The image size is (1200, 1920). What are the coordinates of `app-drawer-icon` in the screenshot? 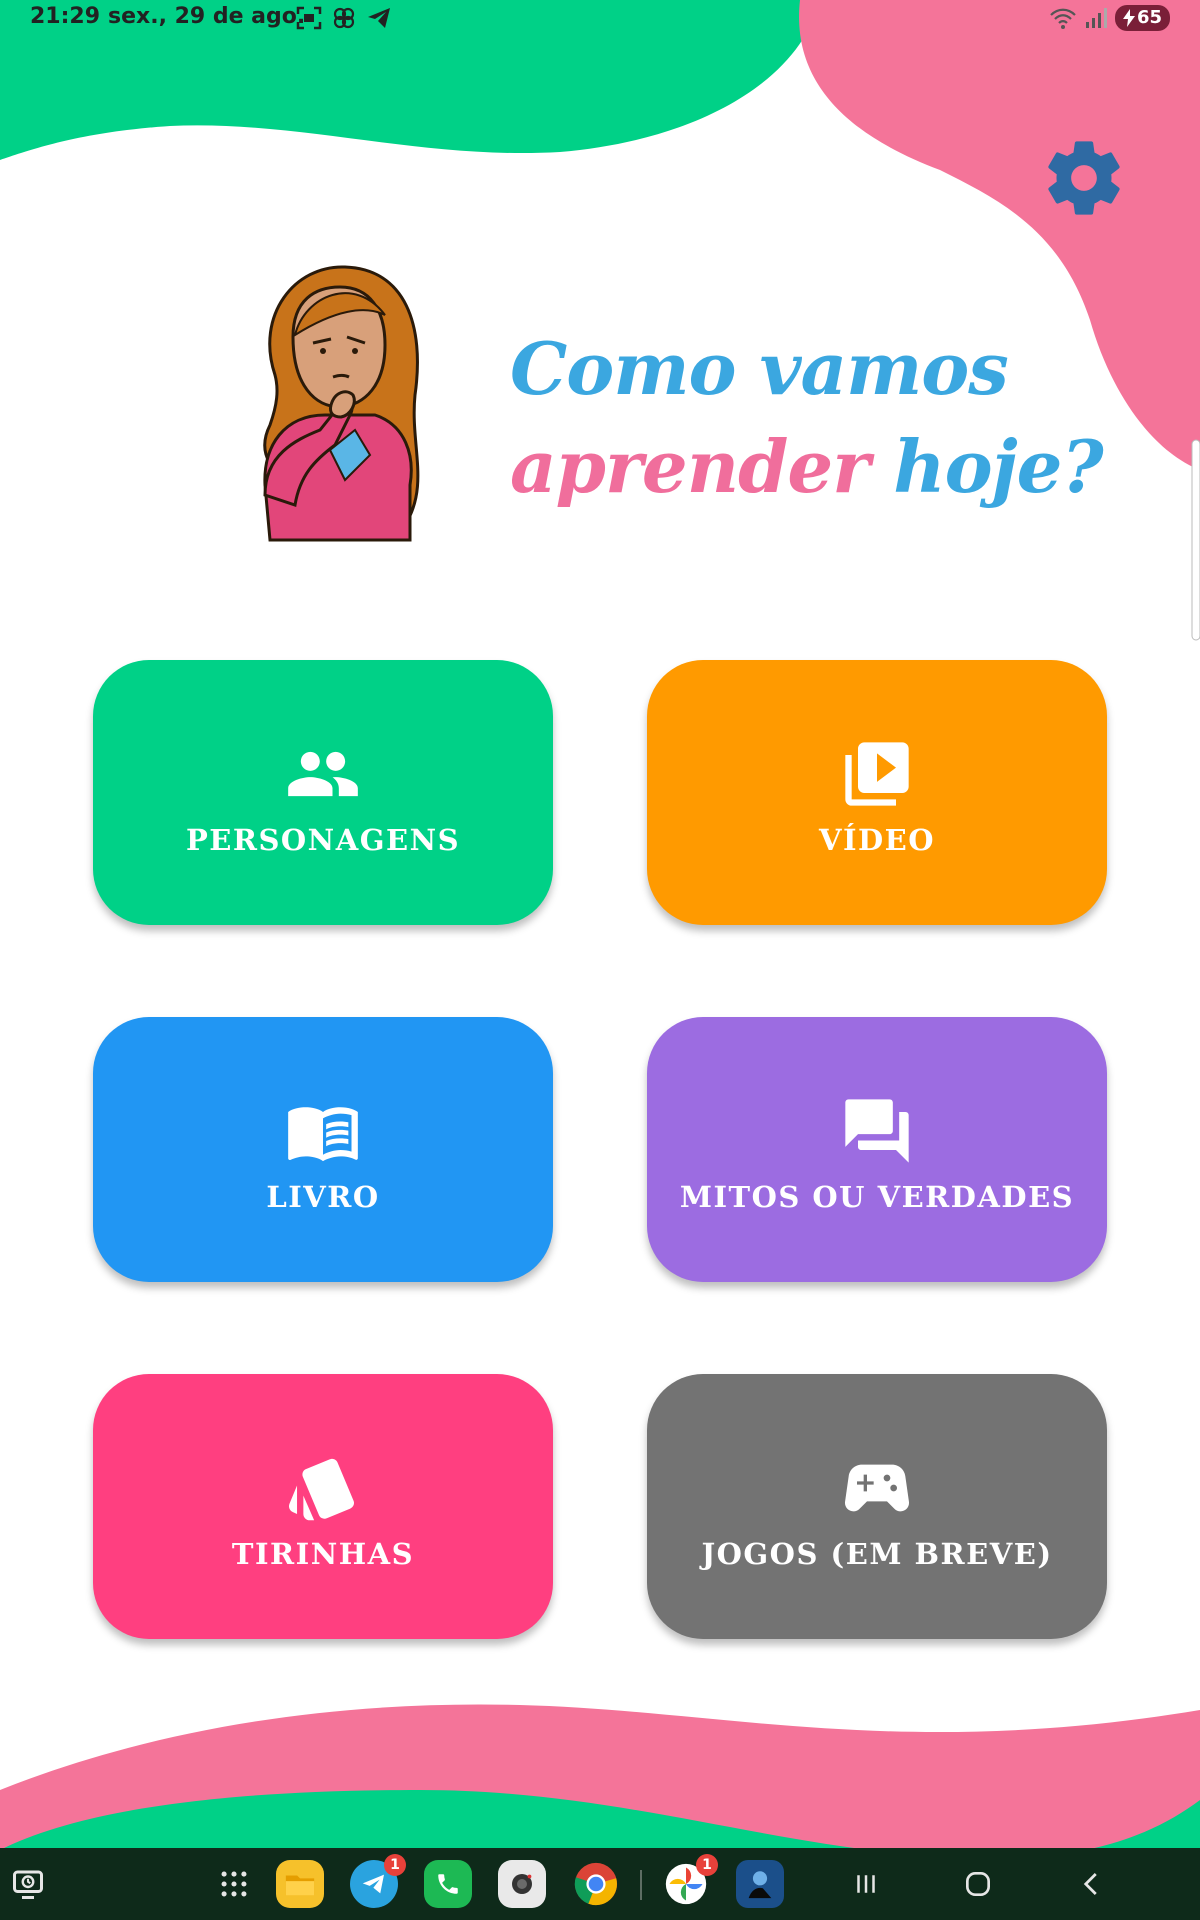 It's located at (234, 1884).